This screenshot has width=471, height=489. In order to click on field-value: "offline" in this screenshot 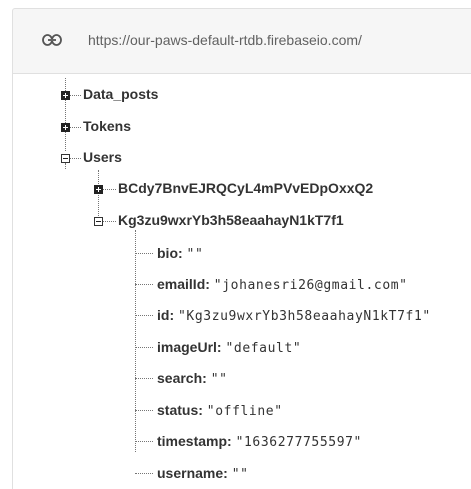, I will do `click(245, 411)`.